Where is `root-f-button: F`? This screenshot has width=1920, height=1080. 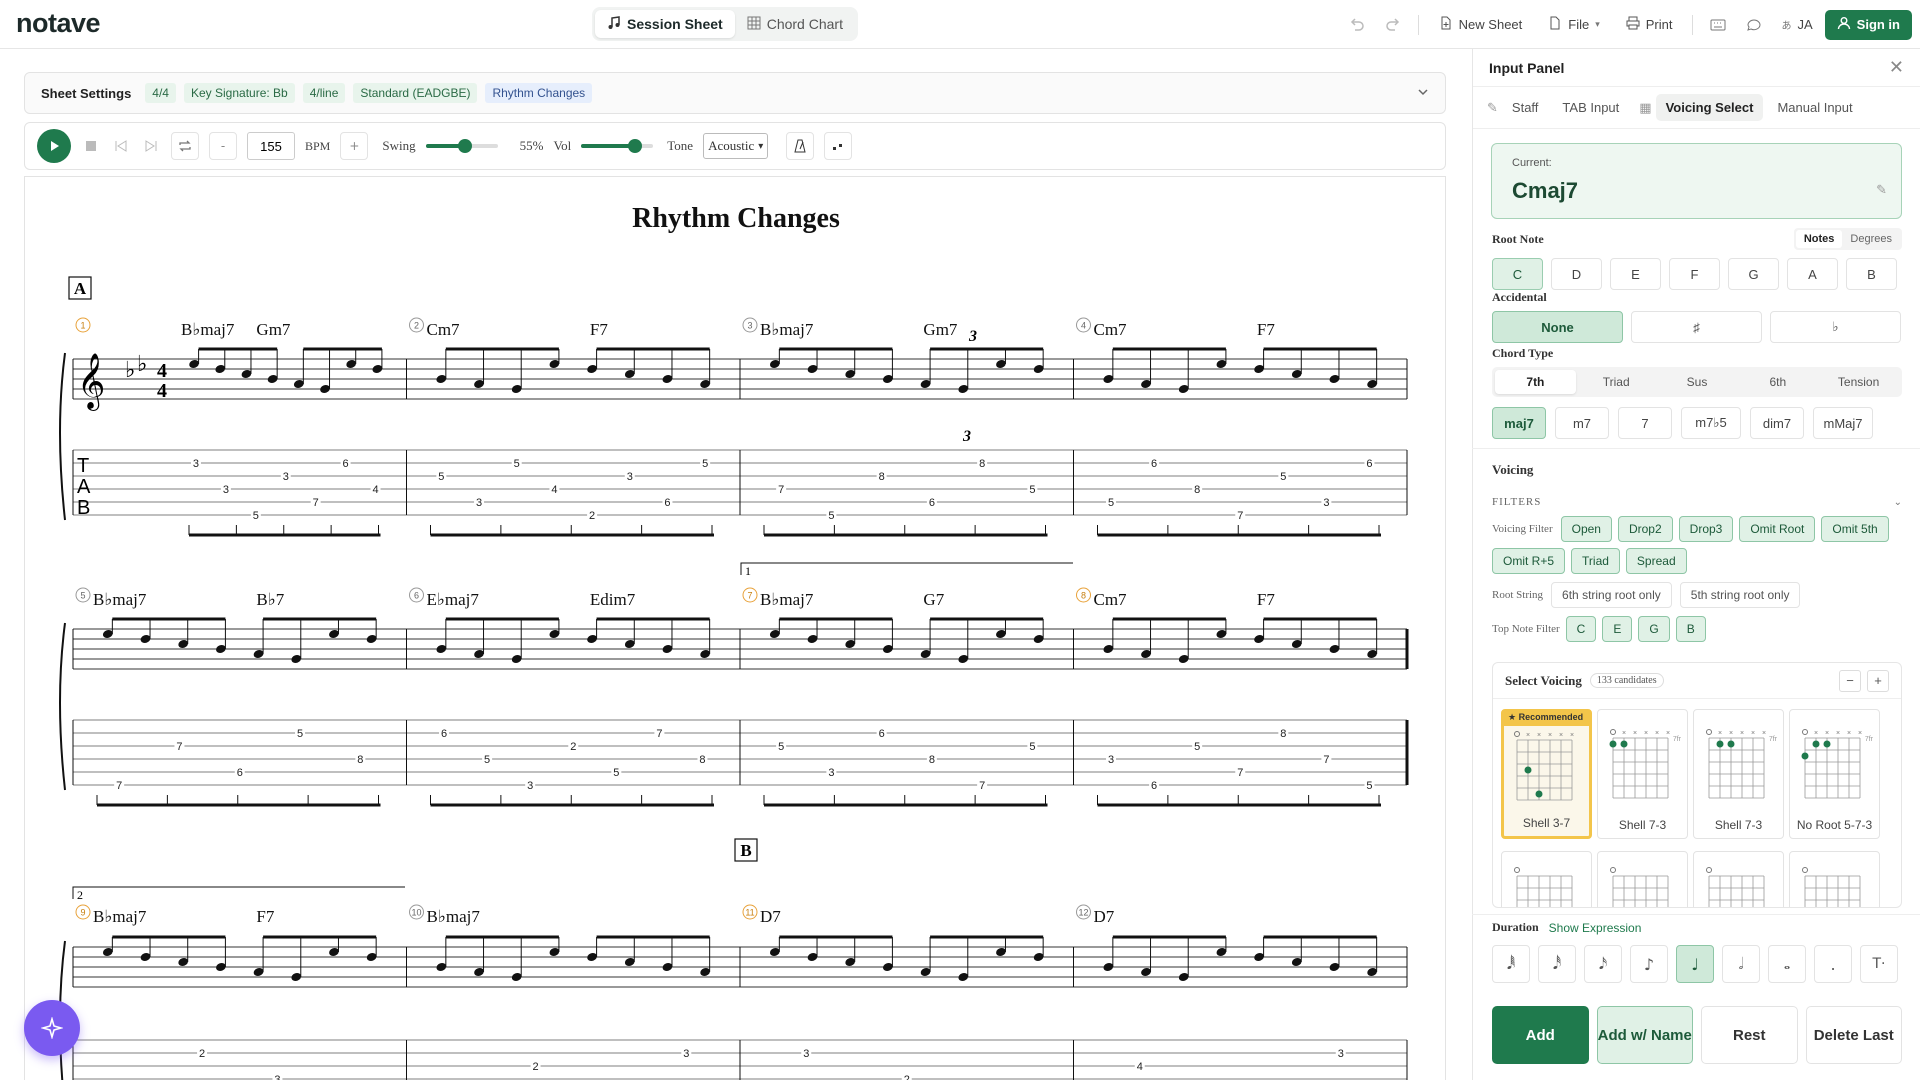 root-f-button: F is located at coordinates (1694, 274).